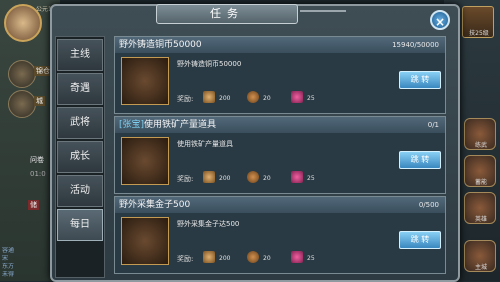 The height and width of the screenshot is (282, 500). I want to click on tab-daily: 每日, so click(80, 225).